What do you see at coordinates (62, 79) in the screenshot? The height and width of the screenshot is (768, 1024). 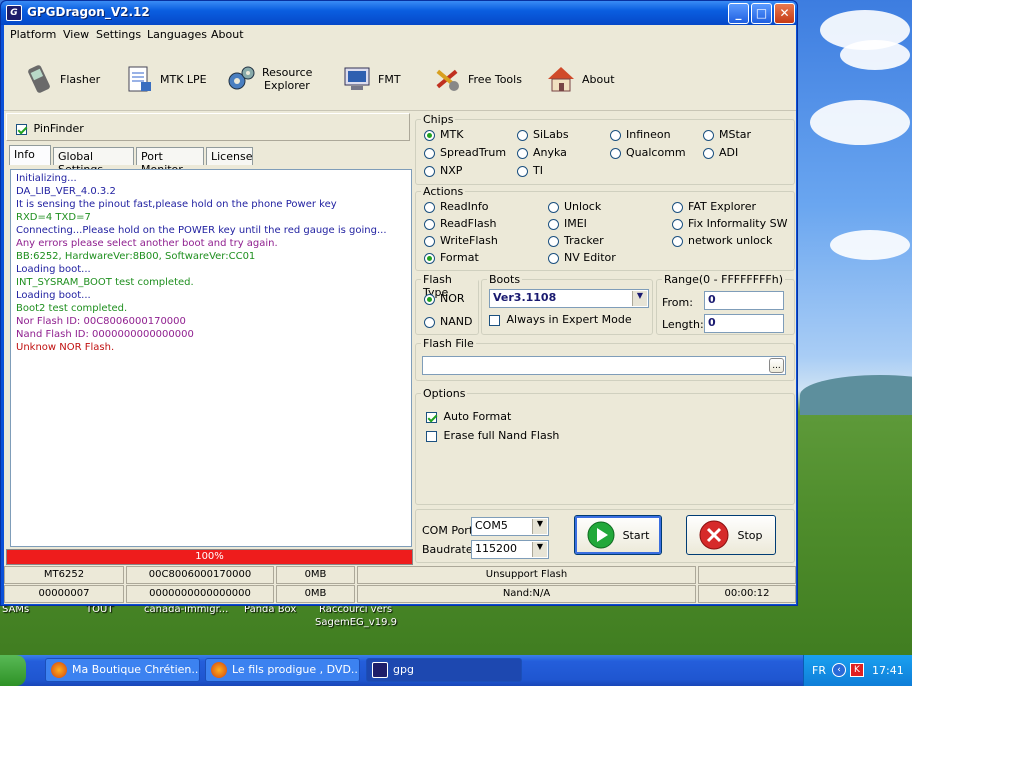 I see `flasher-button: Flasher` at bounding box center [62, 79].